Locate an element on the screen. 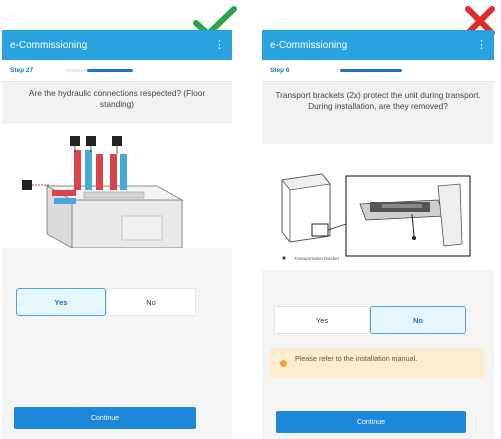 This screenshot has height=439, width=501. step-bar: Step 27 is located at coordinates (117, 71).